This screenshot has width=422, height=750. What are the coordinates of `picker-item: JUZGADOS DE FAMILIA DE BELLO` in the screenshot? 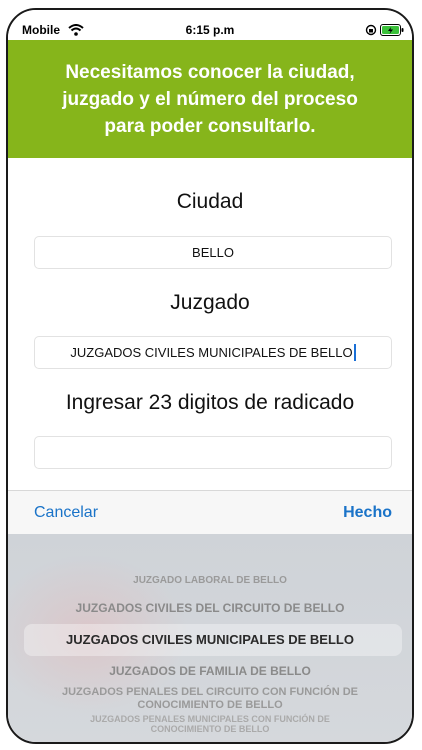 It's located at (210, 671).